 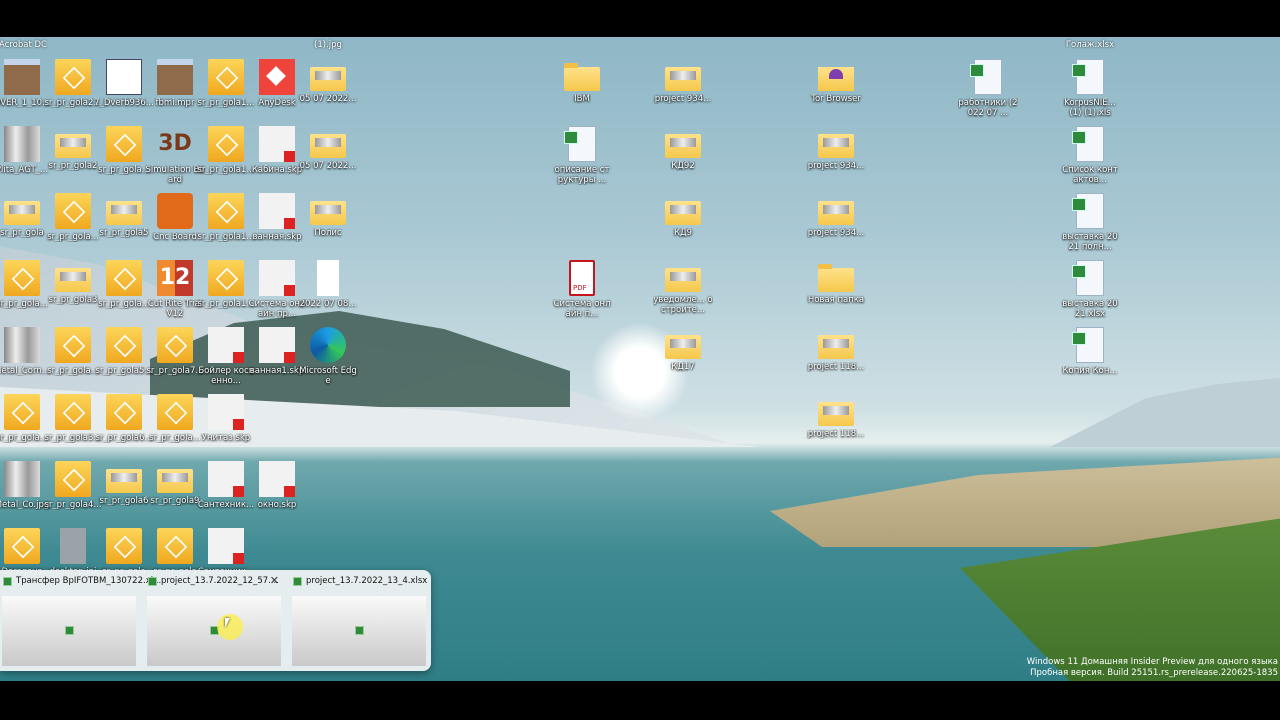 What do you see at coordinates (1090, 108) in the screenshot?
I see `desktop-icon-label: KorpusNIE... (1) (1).xls` at bounding box center [1090, 108].